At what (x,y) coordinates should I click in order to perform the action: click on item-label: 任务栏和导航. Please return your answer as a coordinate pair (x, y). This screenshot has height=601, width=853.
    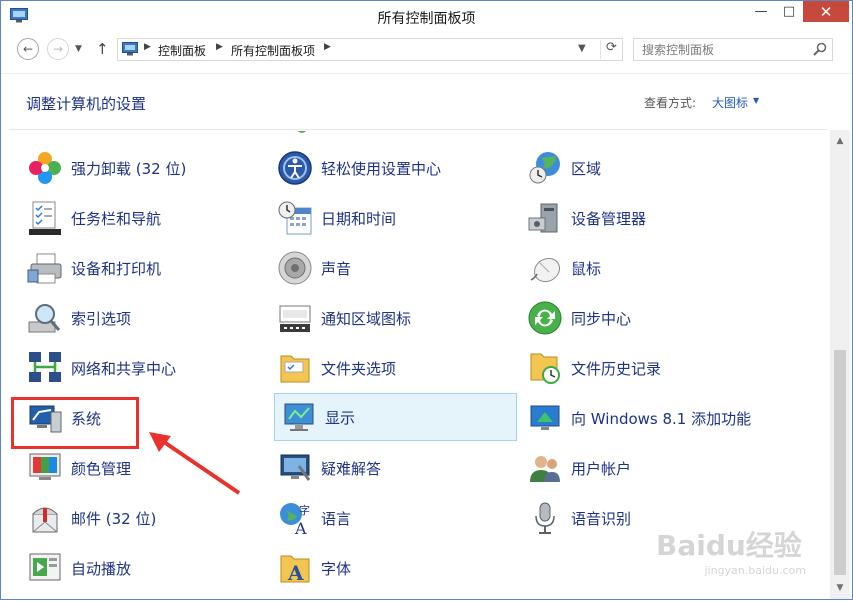
    Looking at the image, I should click on (116, 218).